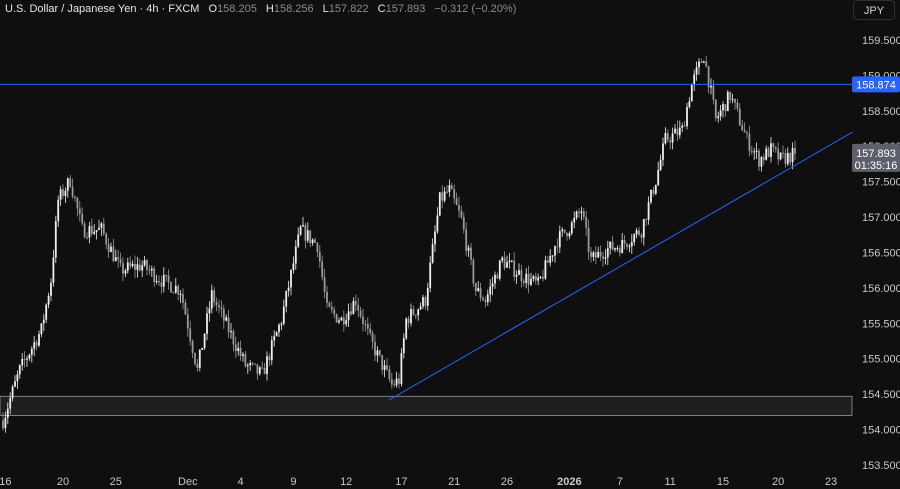  Describe the element at coordinates (881, 360) in the screenshot. I see `y-tick-label: 155.000` at that location.